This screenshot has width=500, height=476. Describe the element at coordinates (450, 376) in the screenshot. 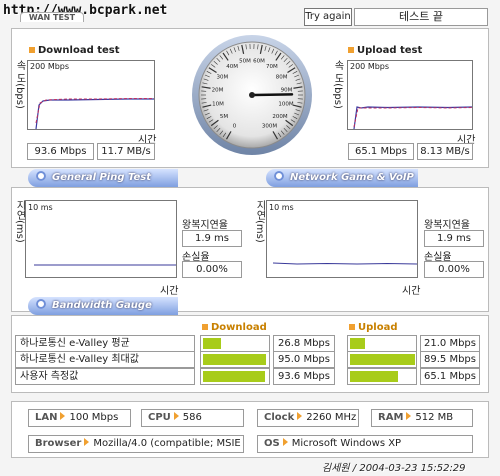

I see `upload-bar-value: 65.1 Mbps` at that location.